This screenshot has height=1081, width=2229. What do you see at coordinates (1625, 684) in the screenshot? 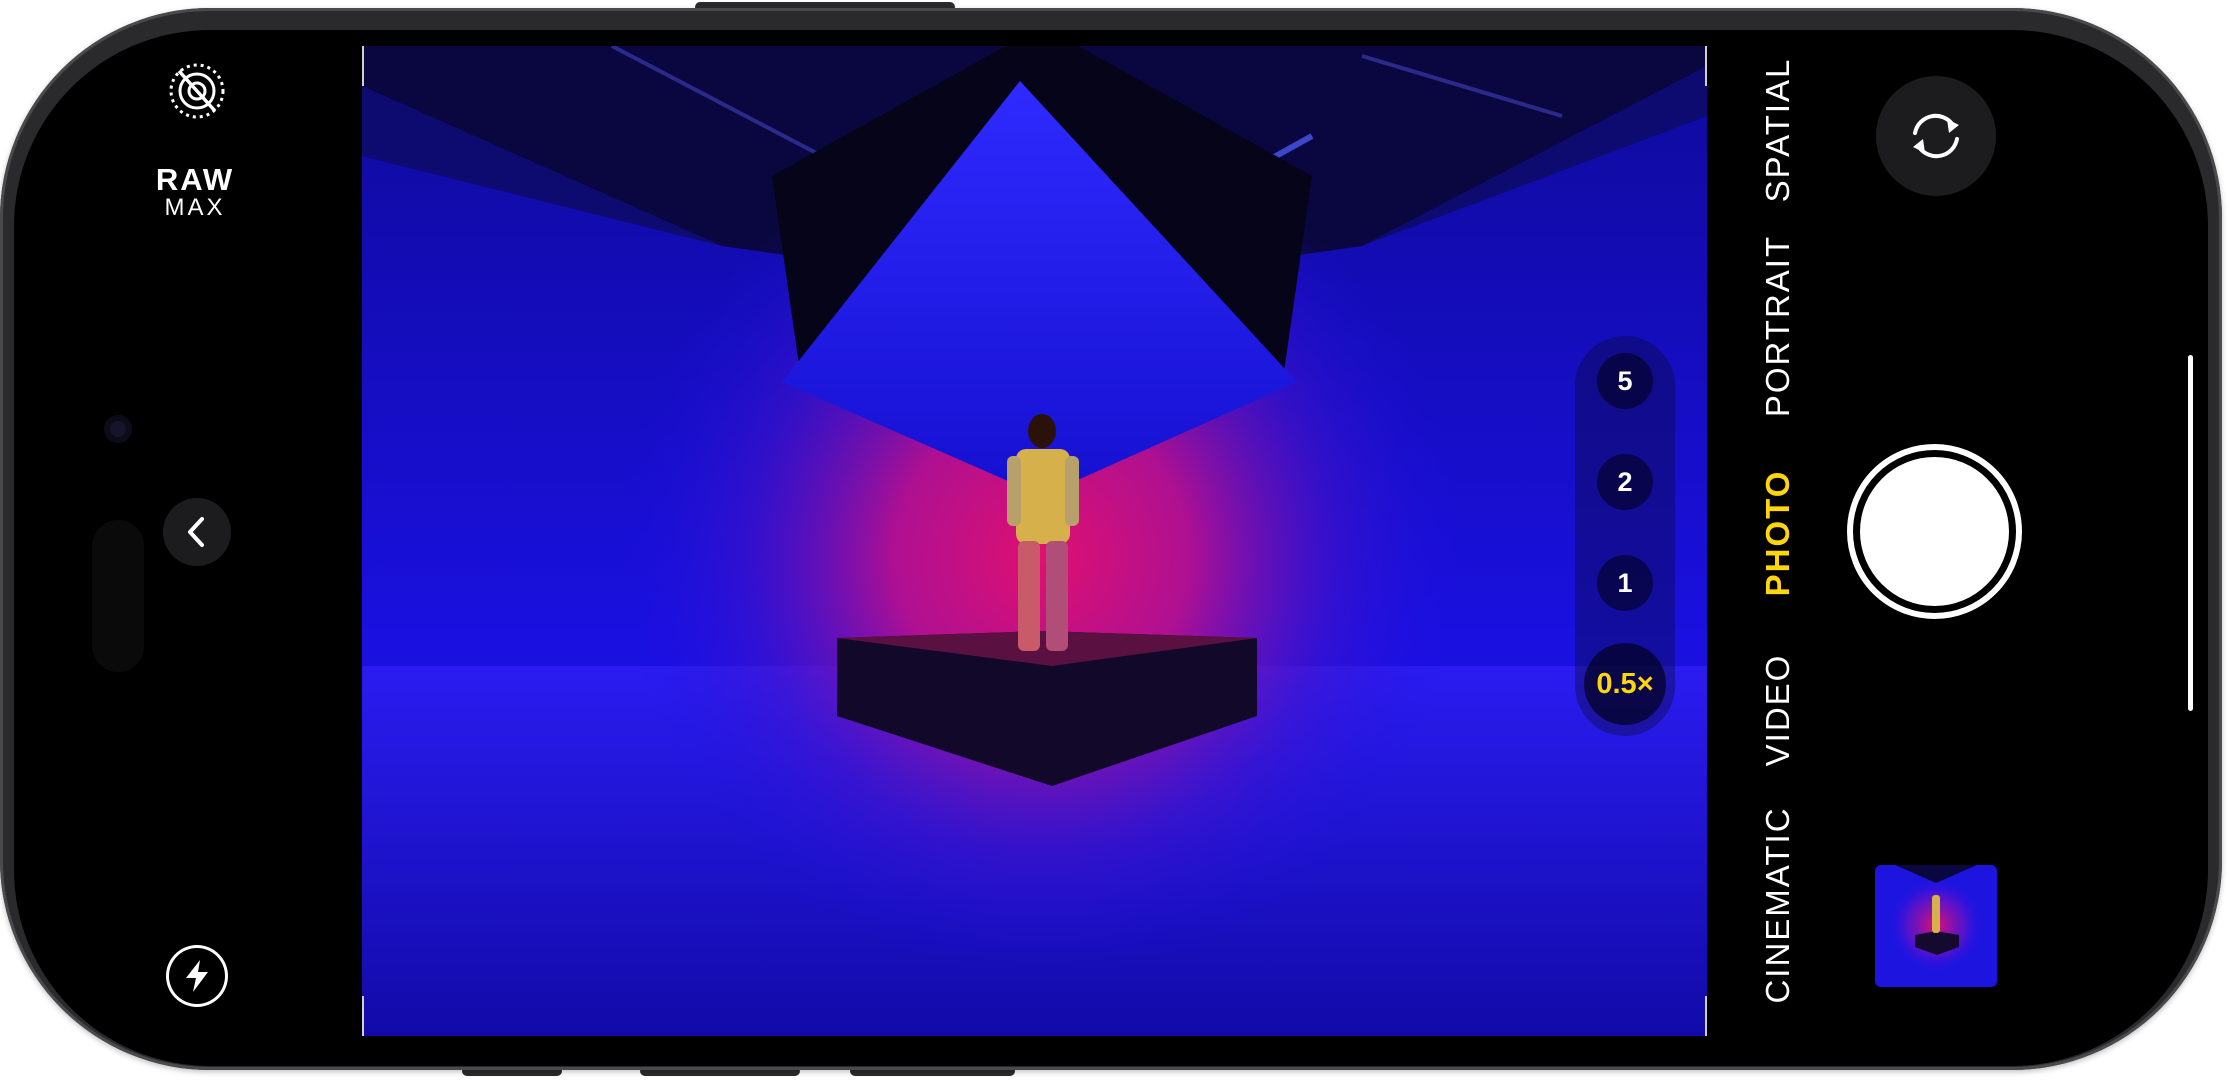
I see `zoom-option-0-5x: 0.5×` at bounding box center [1625, 684].